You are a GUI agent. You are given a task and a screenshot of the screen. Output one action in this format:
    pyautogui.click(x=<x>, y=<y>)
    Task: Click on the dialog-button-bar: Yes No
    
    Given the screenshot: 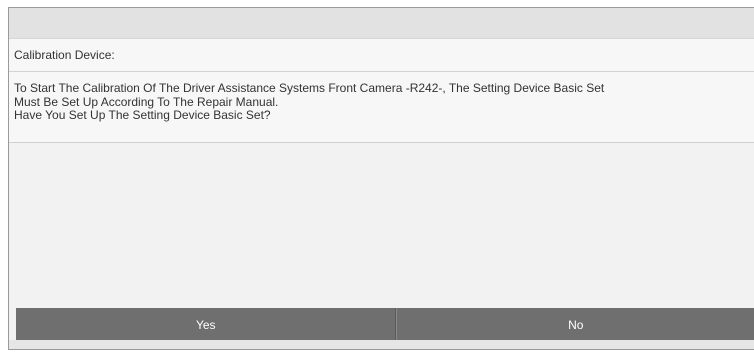 What is the action you would take?
    pyautogui.click(x=385, y=324)
    